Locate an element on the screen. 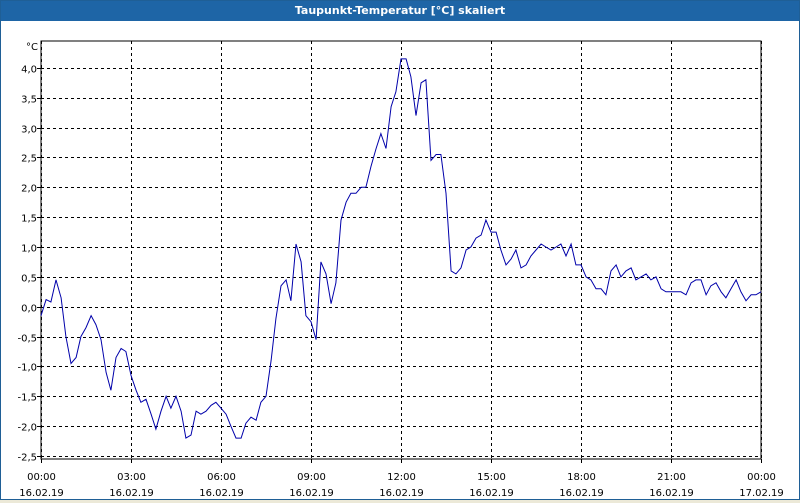  x-tick-time-label: 12:00 is located at coordinates (401, 477).